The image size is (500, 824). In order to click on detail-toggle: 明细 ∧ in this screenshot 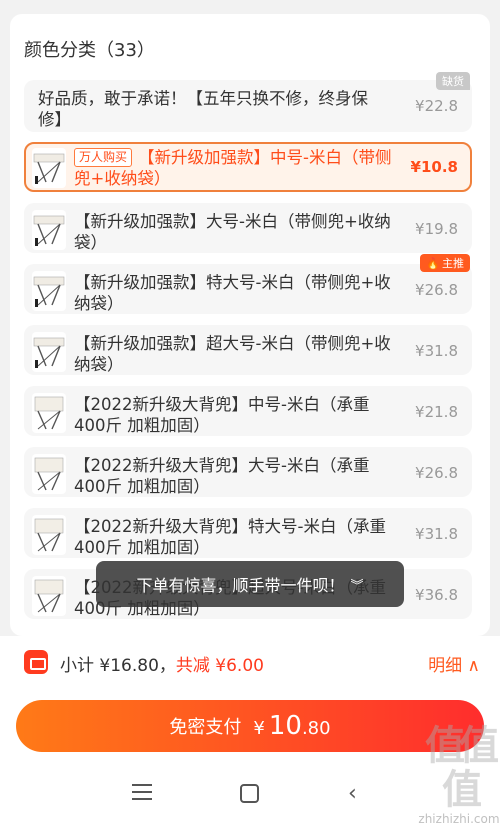, I will do `click(454, 663)`.